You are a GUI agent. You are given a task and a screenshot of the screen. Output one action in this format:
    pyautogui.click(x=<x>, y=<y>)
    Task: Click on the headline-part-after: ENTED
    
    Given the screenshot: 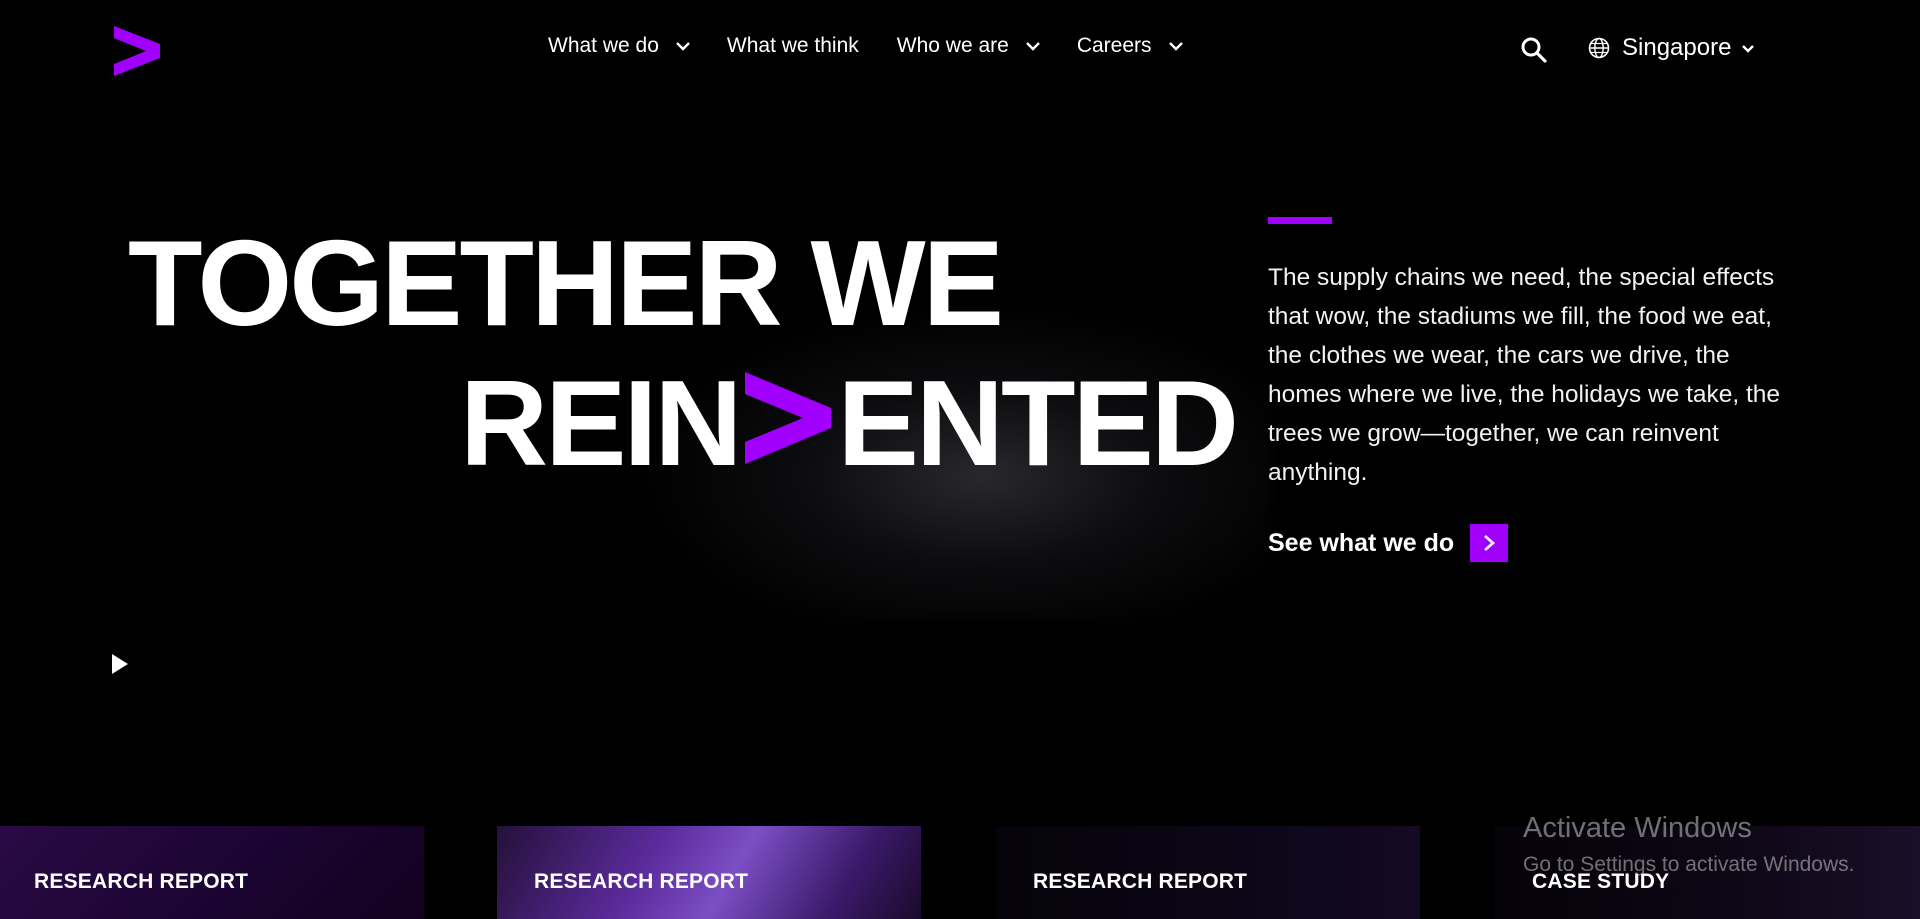 What is the action you would take?
    pyautogui.click(x=1037, y=423)
    